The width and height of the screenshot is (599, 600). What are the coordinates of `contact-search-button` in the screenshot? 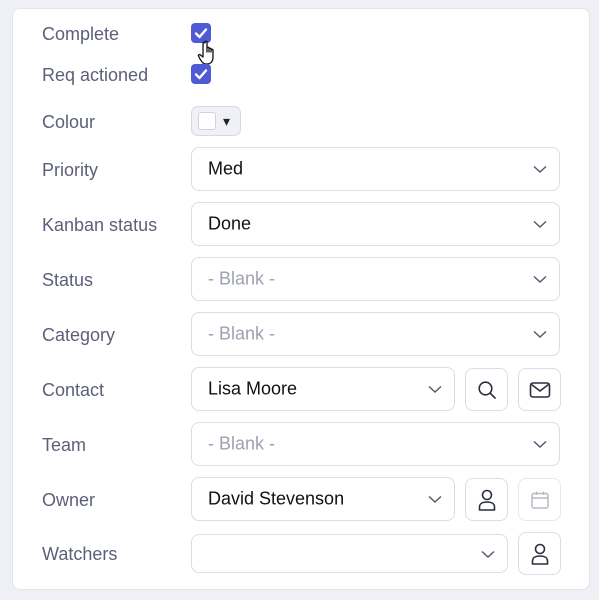 It's located at (486, 389).